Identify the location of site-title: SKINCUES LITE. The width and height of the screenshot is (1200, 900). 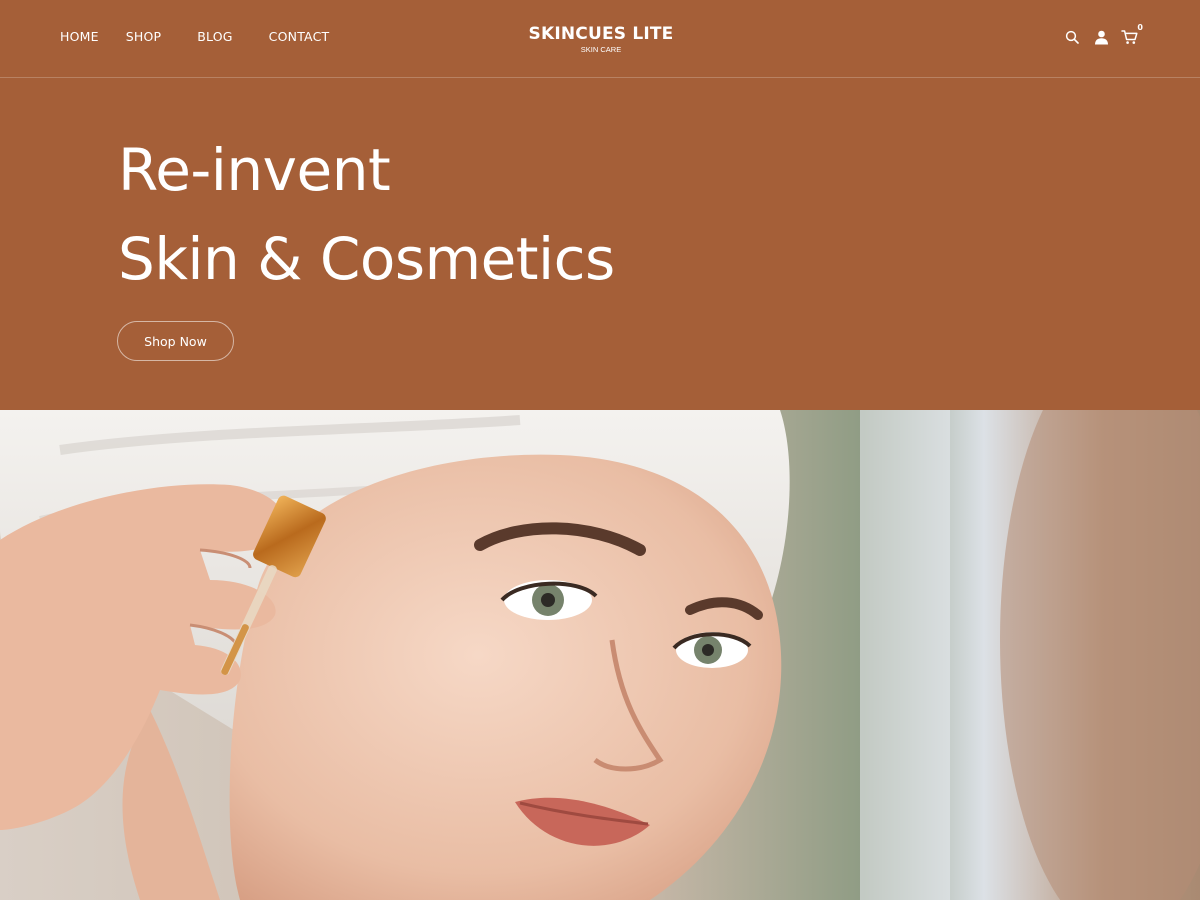
(601, 34).